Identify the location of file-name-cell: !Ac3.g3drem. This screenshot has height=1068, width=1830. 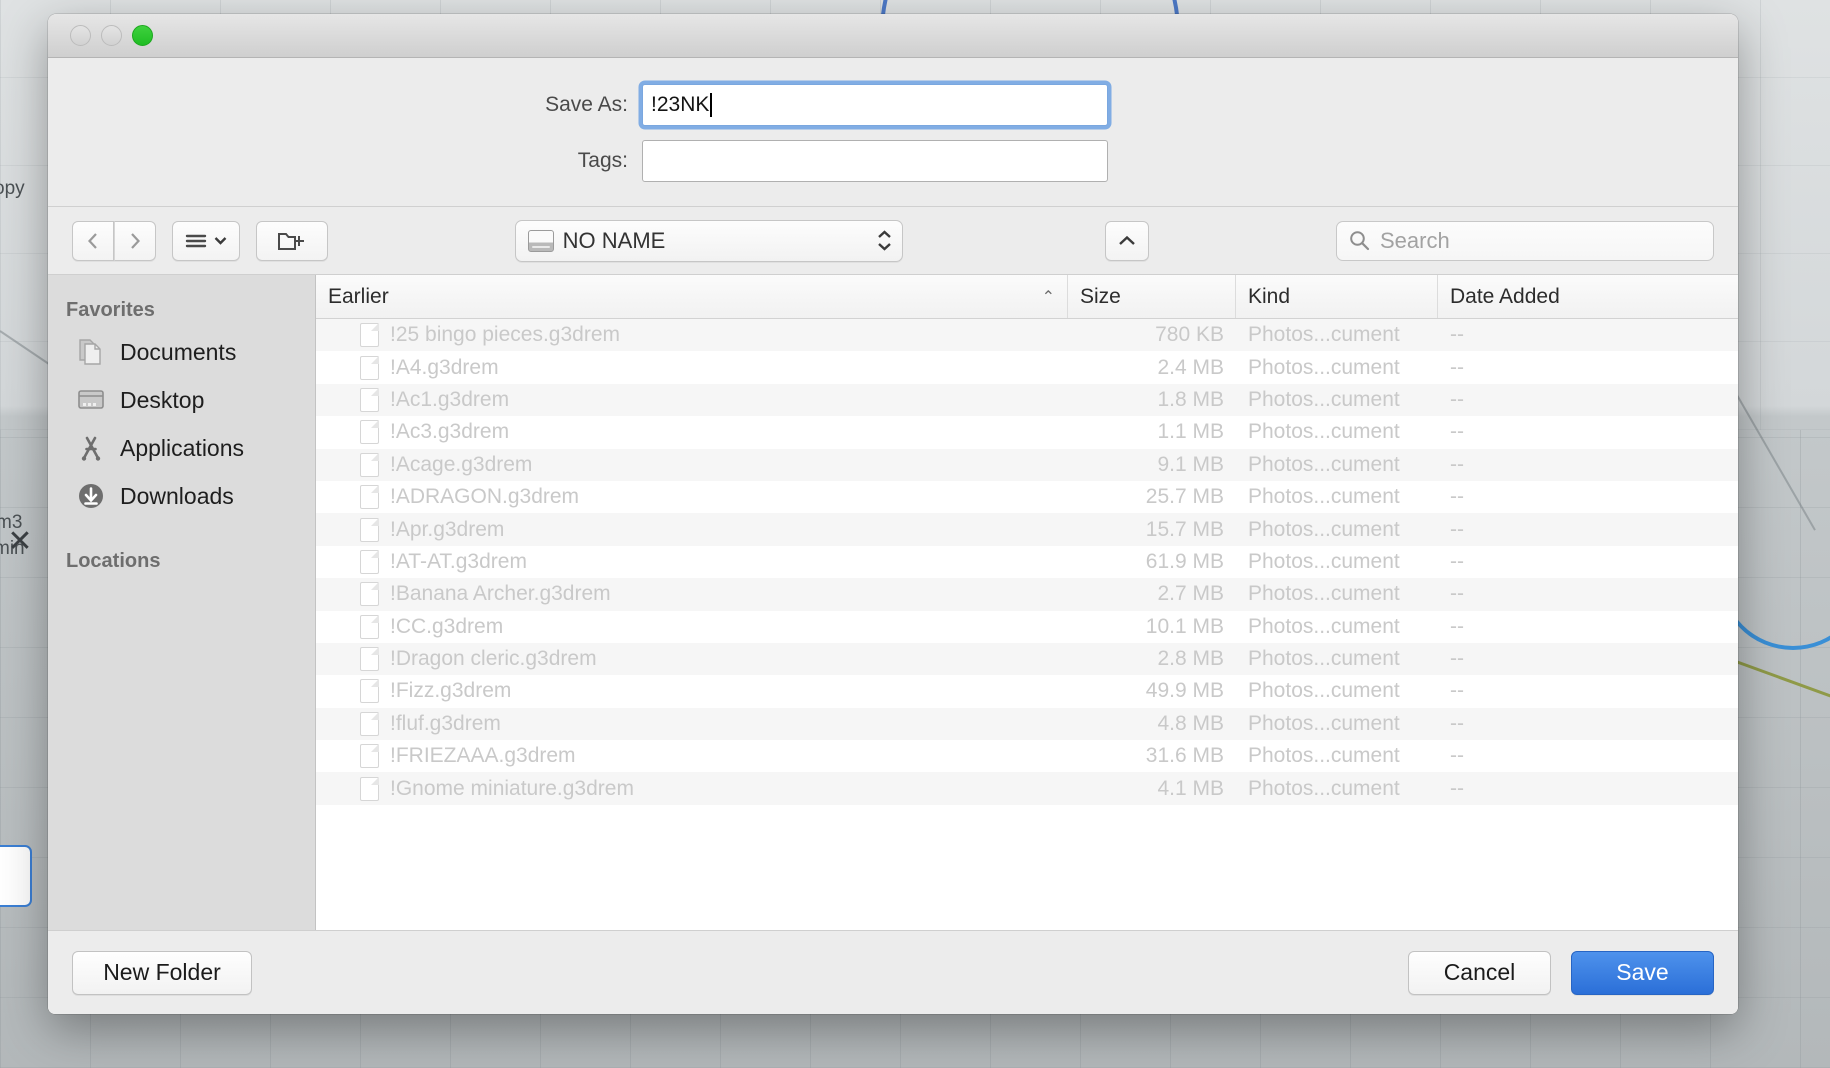
(692, 432).